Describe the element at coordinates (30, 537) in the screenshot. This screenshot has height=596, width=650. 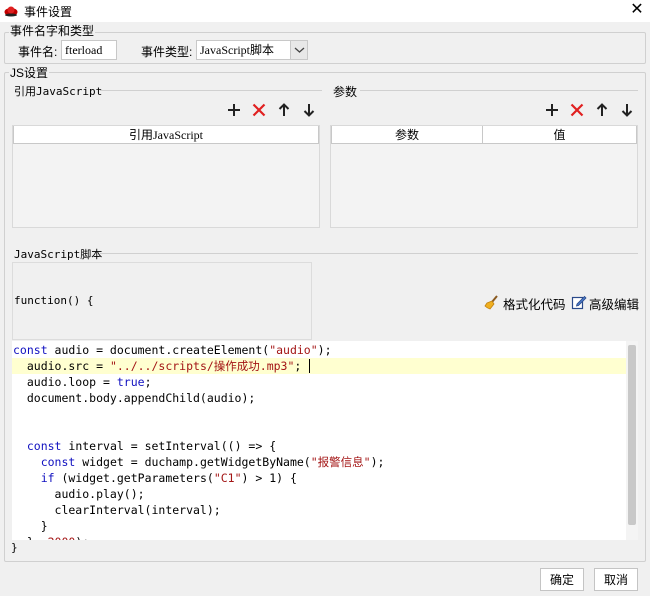
I see `code-token: },` at that location.